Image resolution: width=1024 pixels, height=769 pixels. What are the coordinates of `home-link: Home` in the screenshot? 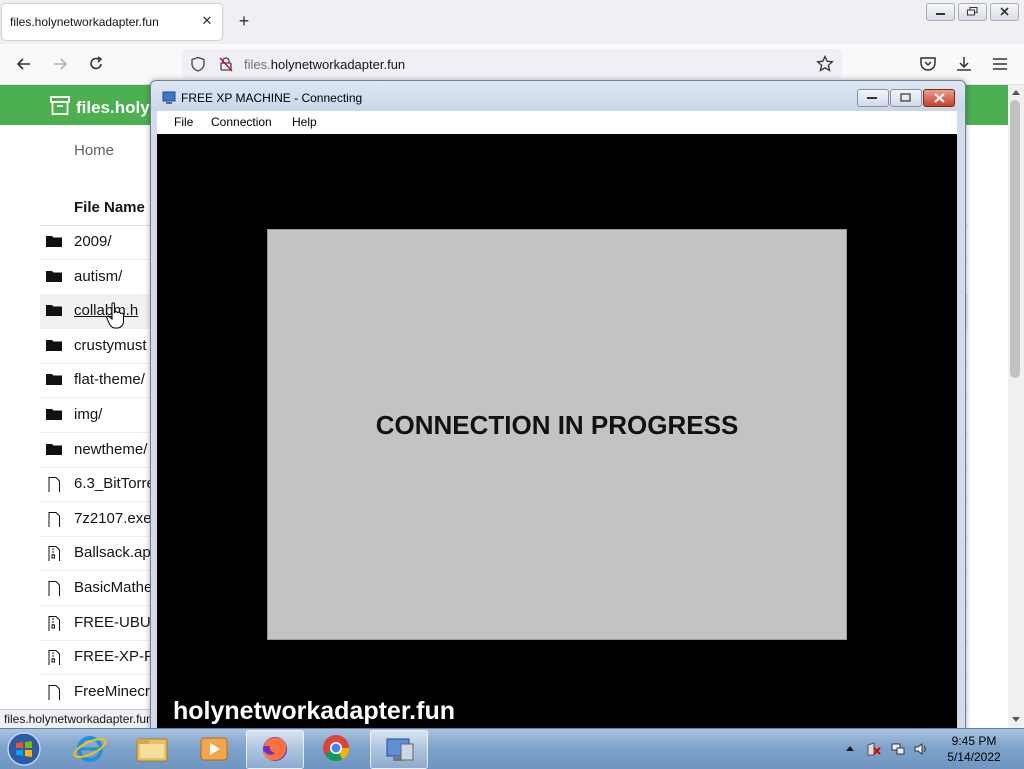 It's located at (94, 150).